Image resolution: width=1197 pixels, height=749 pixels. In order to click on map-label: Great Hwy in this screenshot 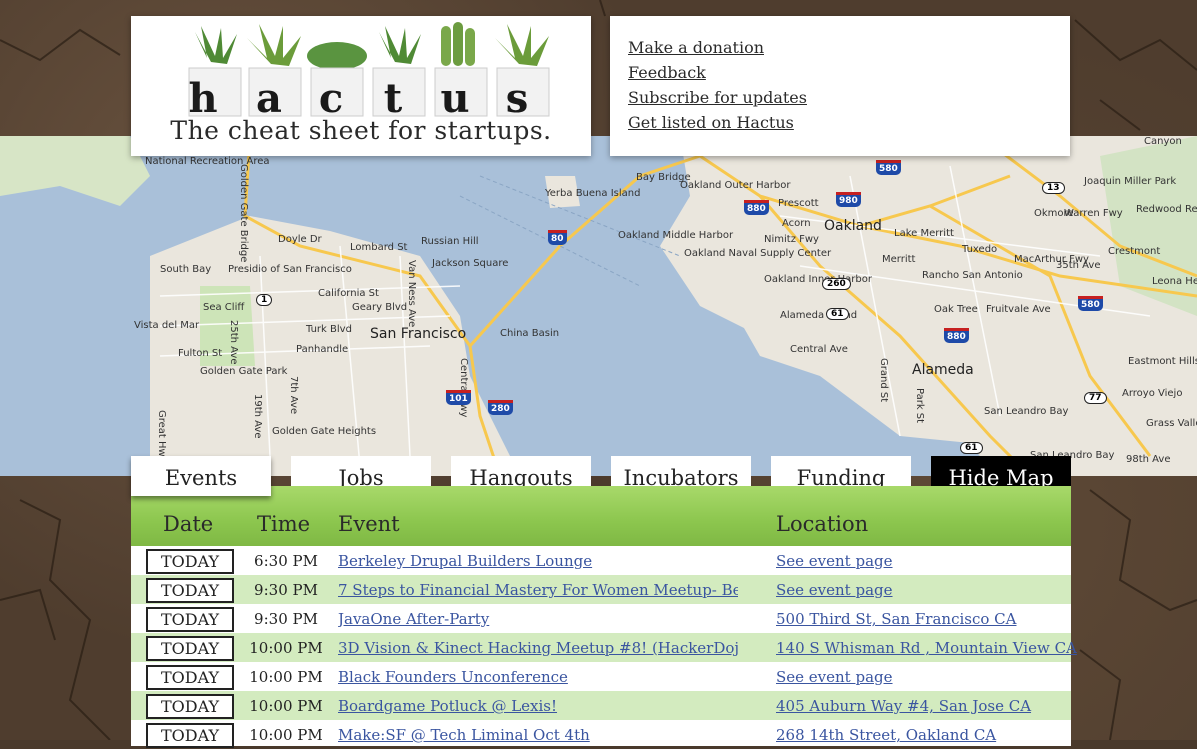, I will do `click(161, 436)`.